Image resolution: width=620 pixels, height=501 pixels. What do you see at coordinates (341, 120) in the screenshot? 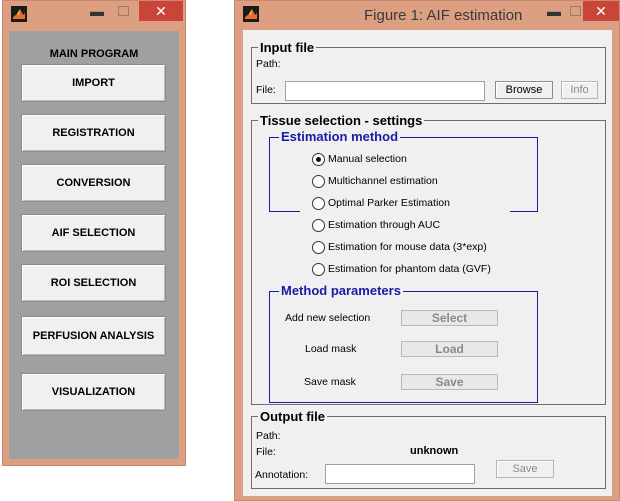
I see `tissue-selection-title: Tissue selection - settings` at bounding box center [341, 120].